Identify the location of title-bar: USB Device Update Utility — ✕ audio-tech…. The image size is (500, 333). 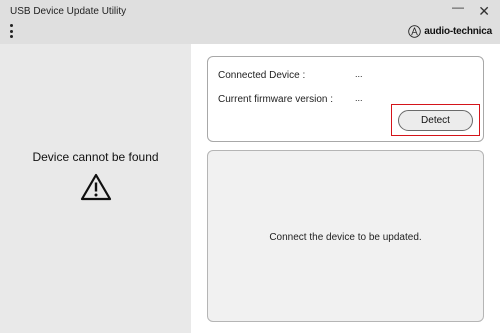
(250, 22).